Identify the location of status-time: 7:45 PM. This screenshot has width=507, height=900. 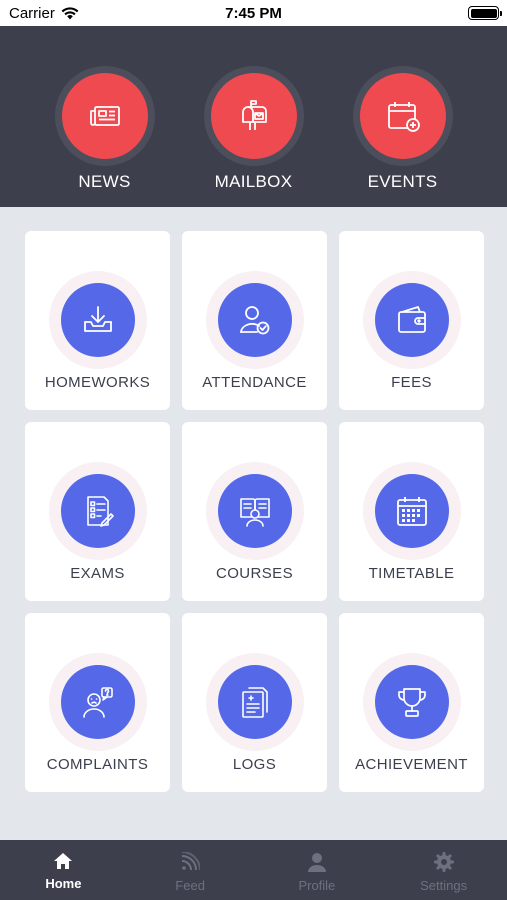
(253, 13).